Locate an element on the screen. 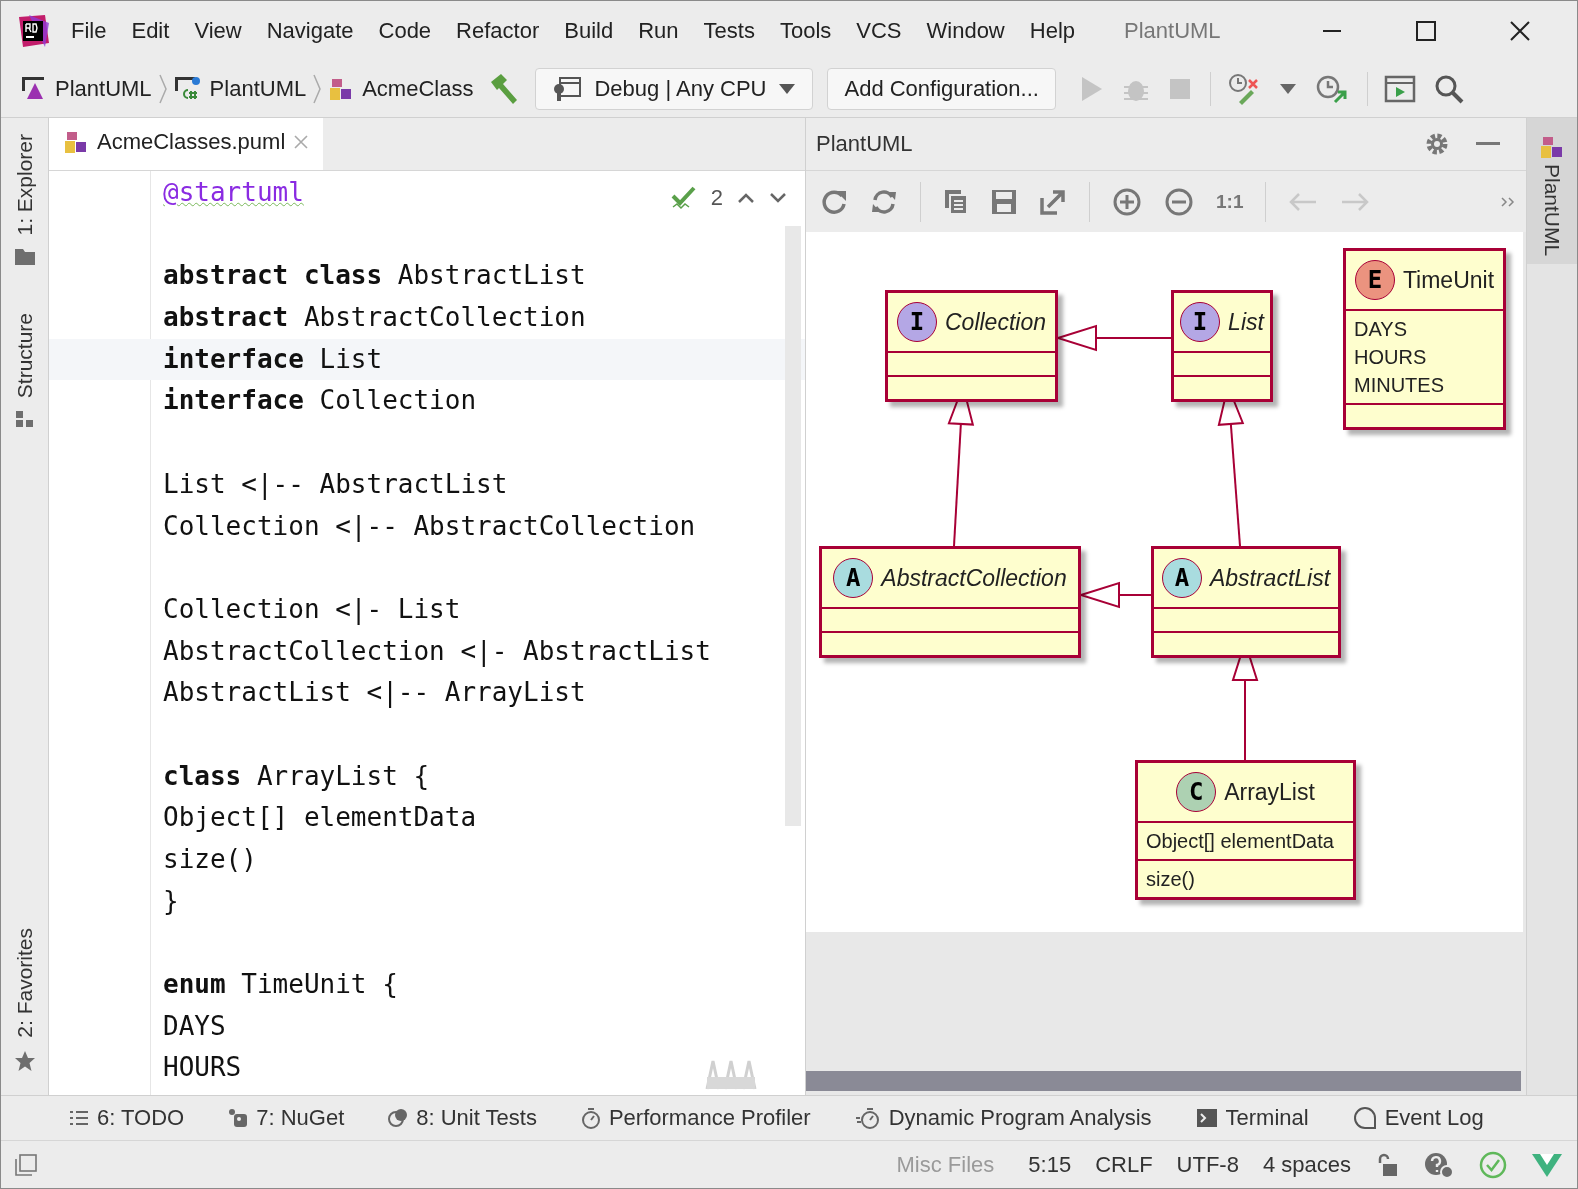 This screenshot has height=1189, width=1578. stopwatch-icon is located at coordinates (590, 1118).